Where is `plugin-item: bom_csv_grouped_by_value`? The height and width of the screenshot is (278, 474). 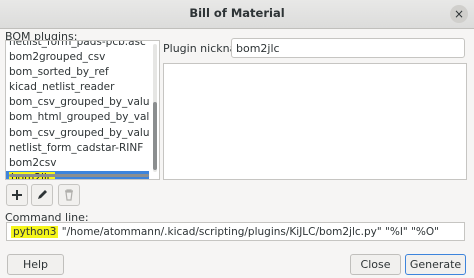 plugin-item: bom_csv_grouped_by_value is located at coordinates (77, 102).